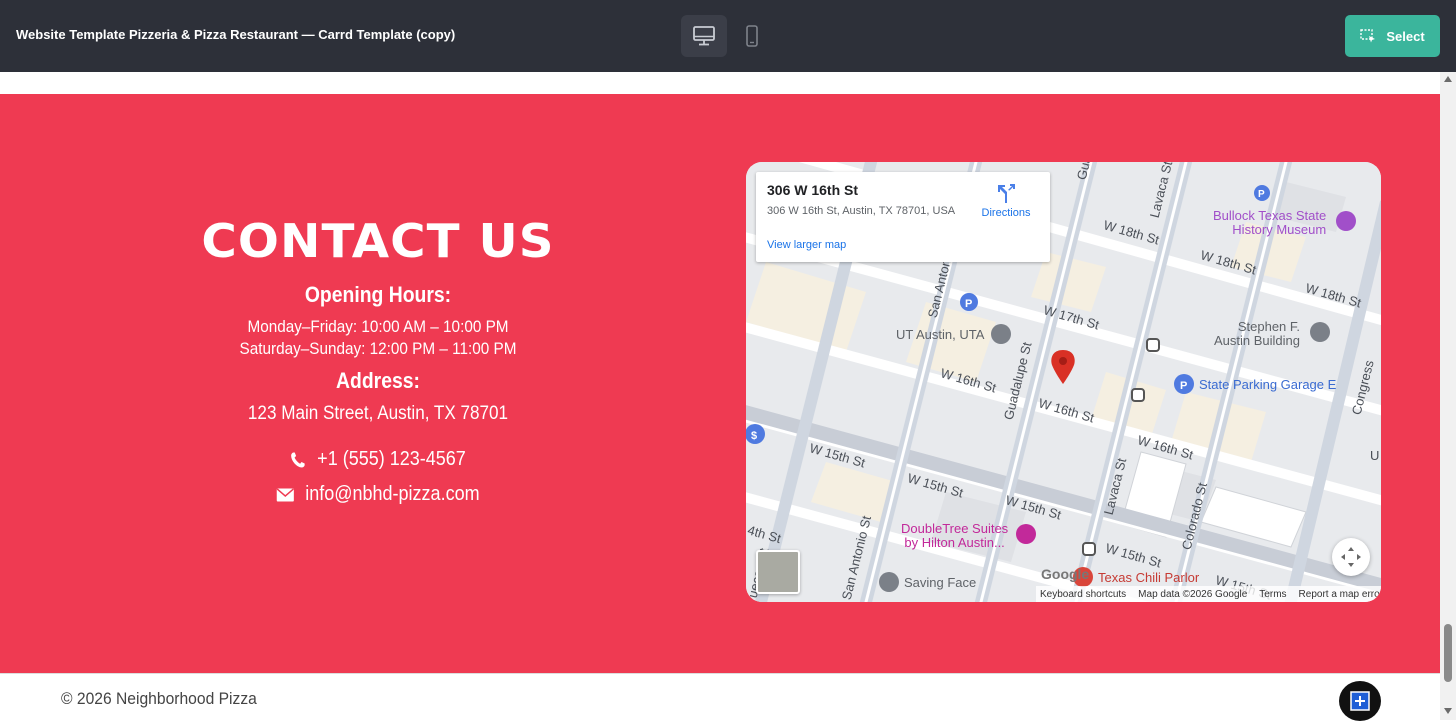 The image size is (1456, 721). What do you see at coordinates (1448, 396) in the screenshot?
I see `page-scrollbar` at bounding box center [1448, 396].